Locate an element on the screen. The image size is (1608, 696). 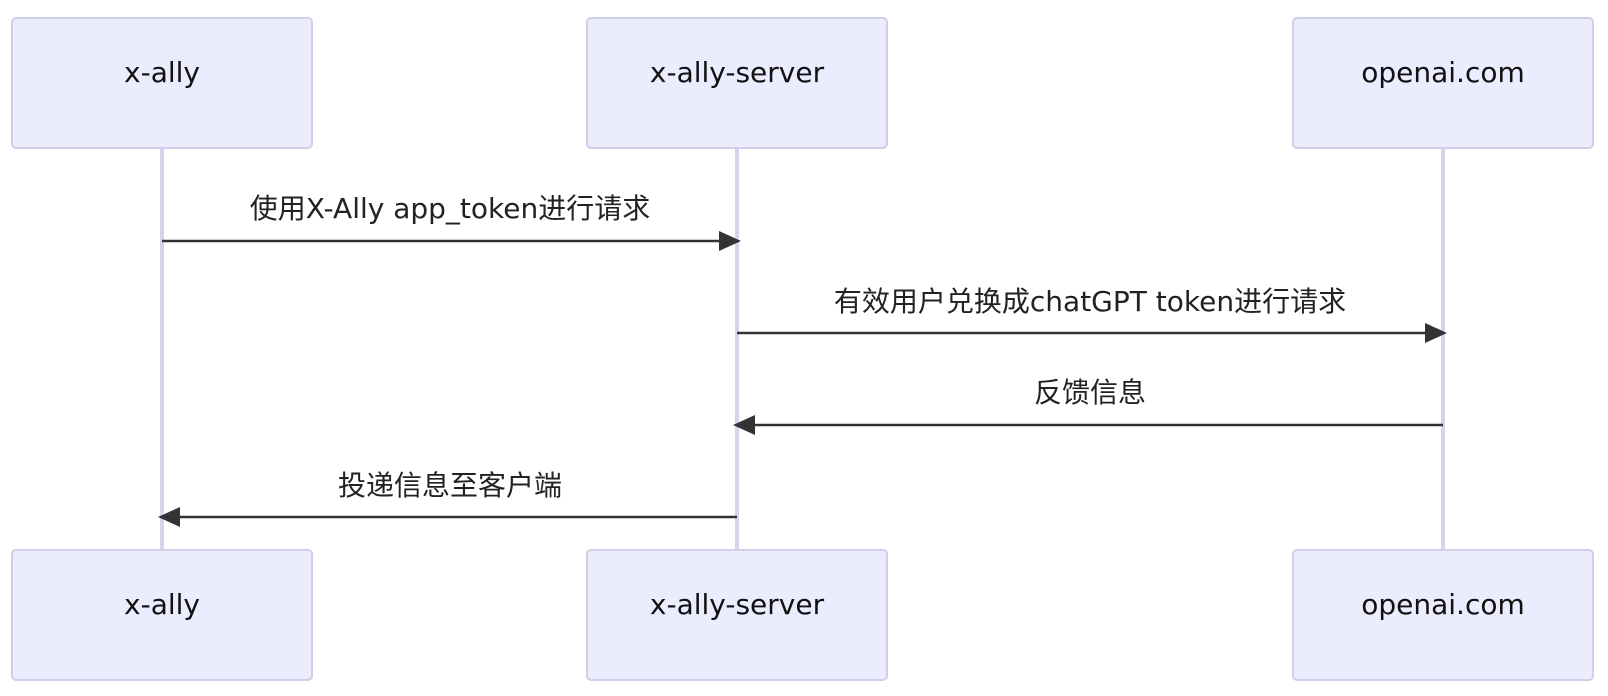
actor-top-x-ally-label: x-ally is located at coordinates (162, 72).